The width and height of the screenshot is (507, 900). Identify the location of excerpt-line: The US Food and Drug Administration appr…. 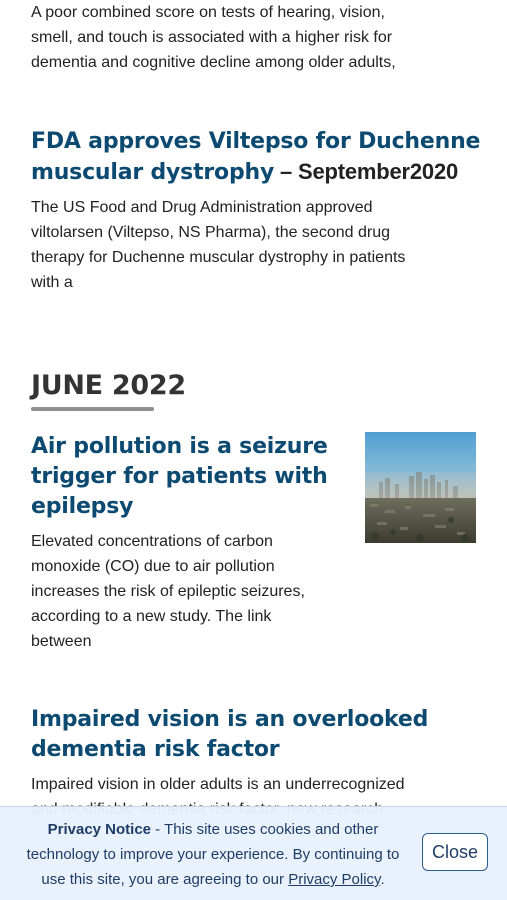
(202, 207).